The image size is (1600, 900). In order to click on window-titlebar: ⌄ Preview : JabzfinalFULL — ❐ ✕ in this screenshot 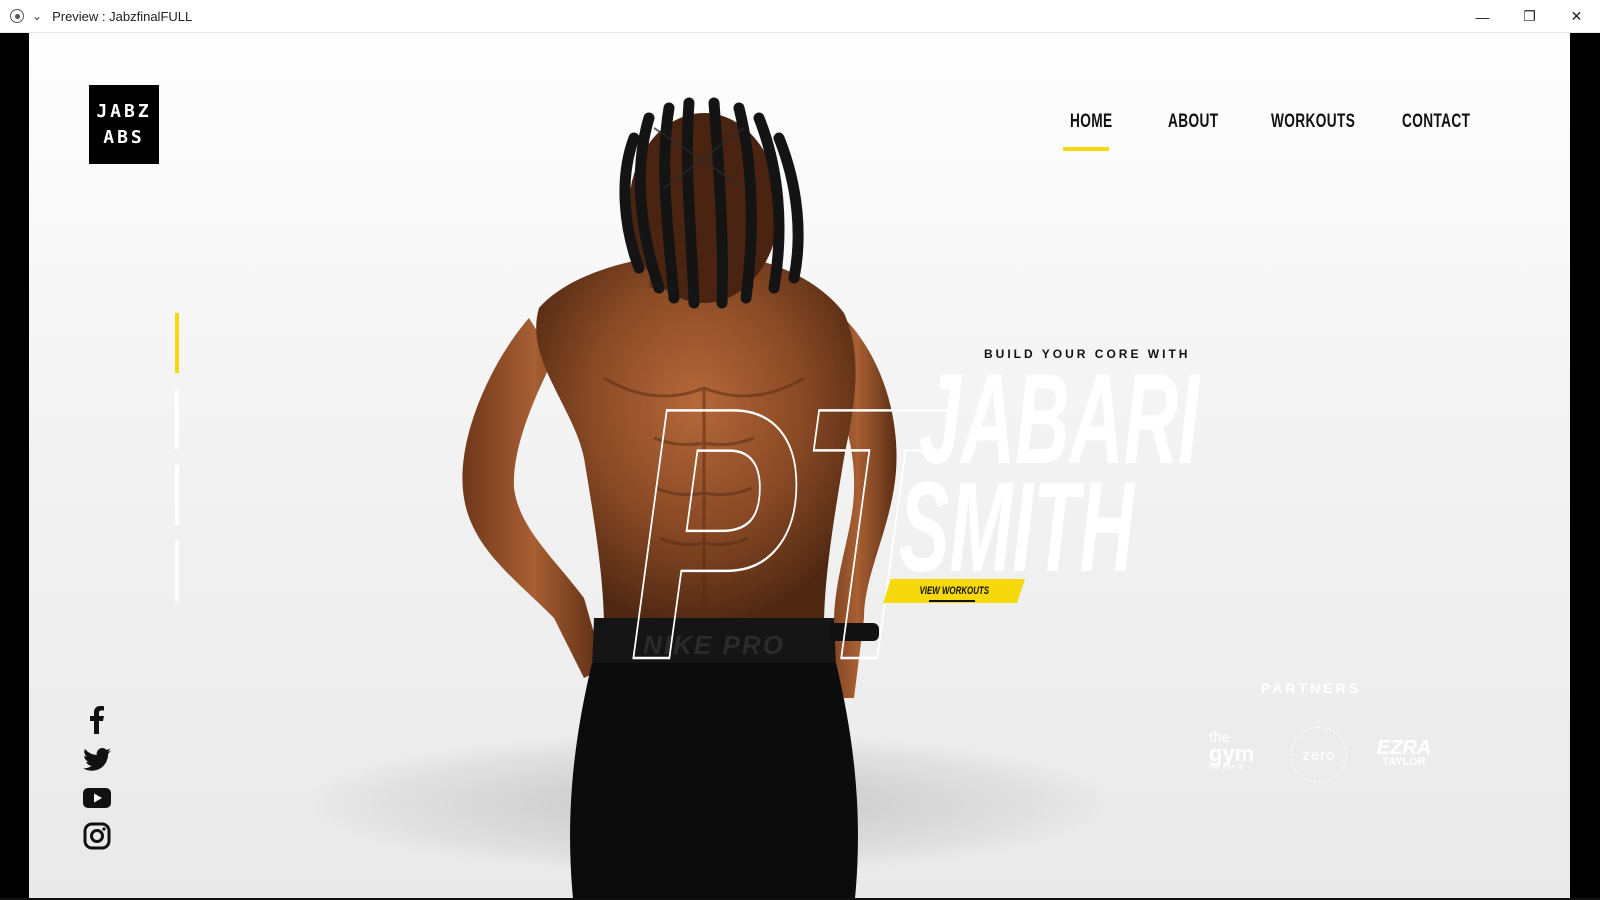, I will do `click(800, 16)`.